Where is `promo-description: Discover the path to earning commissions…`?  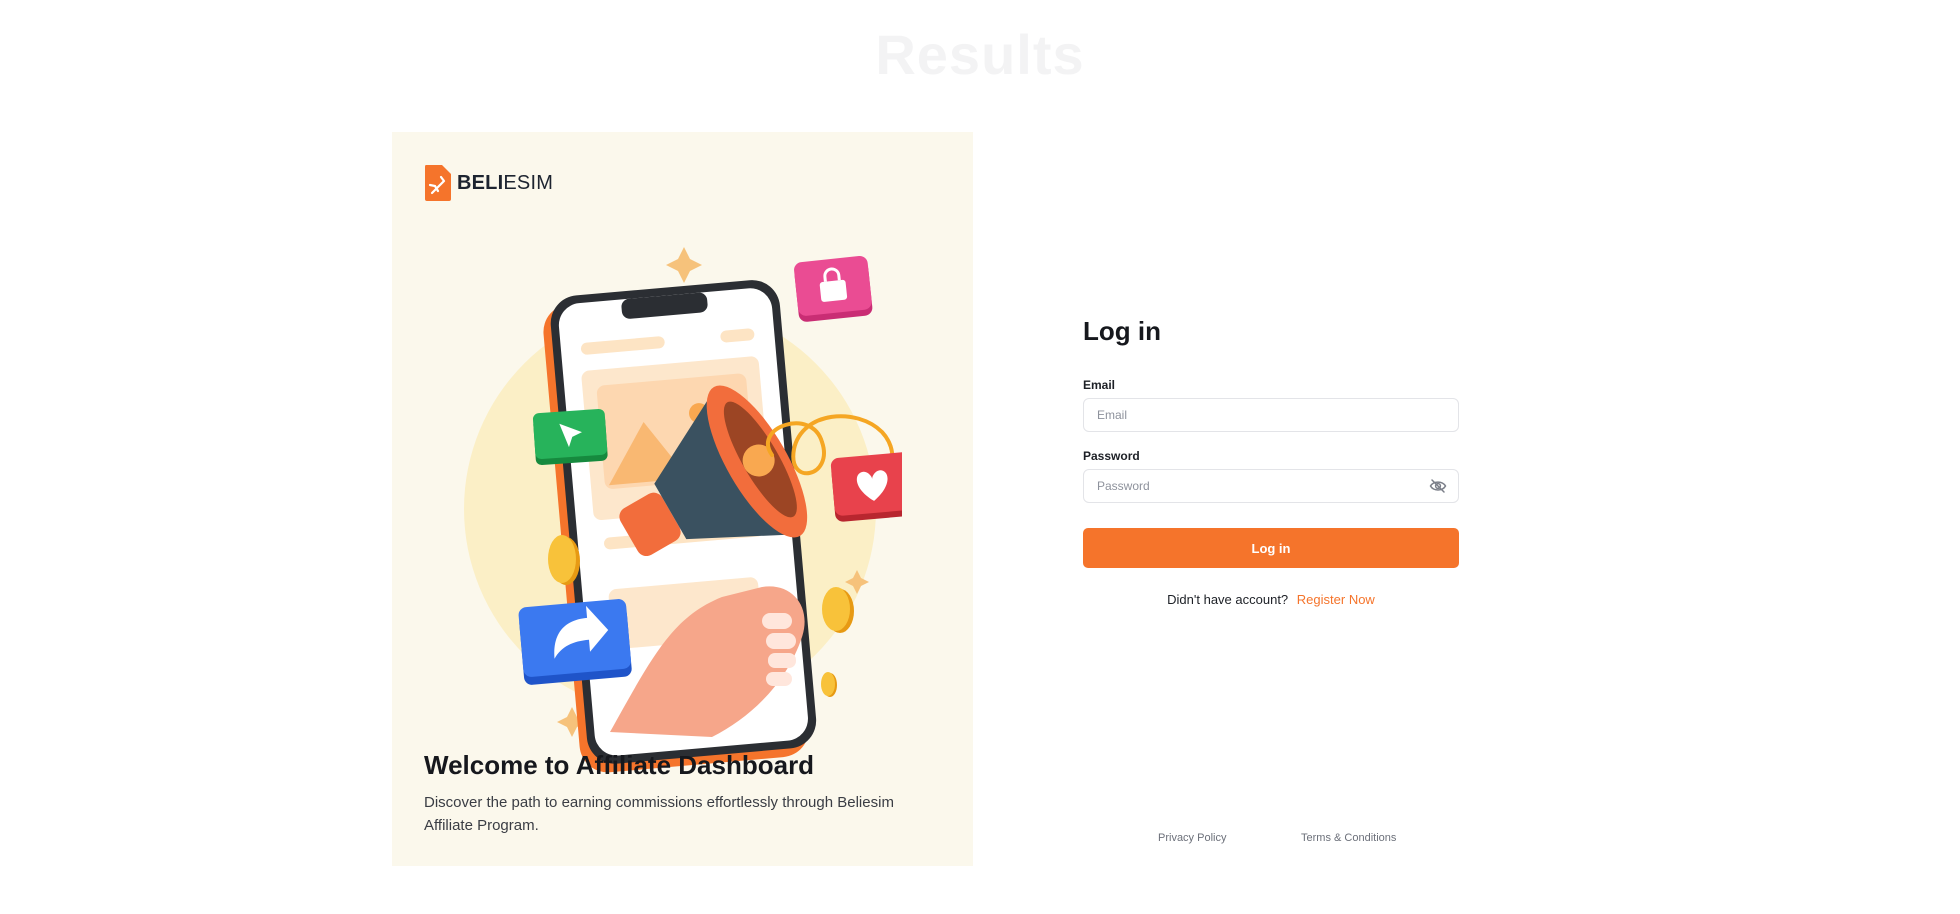 promo-description: Discover the path to earning commissions… is located at coordinates (659, 814).